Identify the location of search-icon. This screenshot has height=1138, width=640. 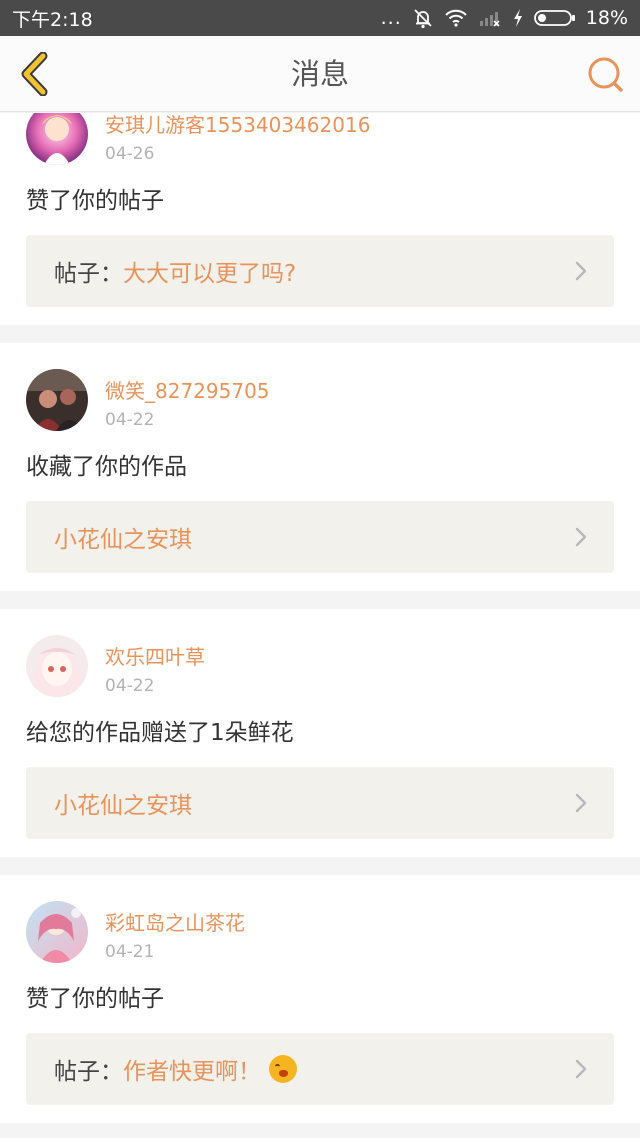
(605, 74).